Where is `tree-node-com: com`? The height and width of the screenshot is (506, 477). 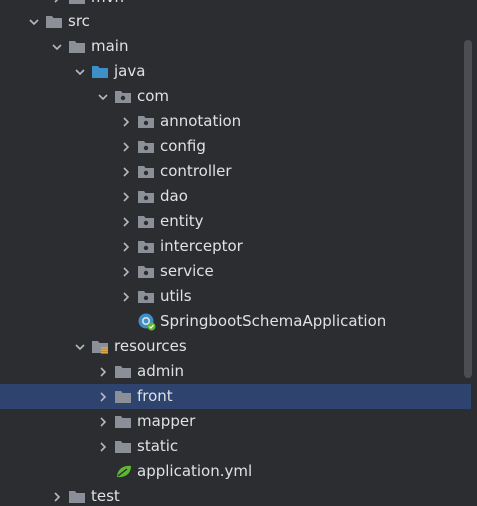 tree-node-com: com is located at coordinates (235, 96).